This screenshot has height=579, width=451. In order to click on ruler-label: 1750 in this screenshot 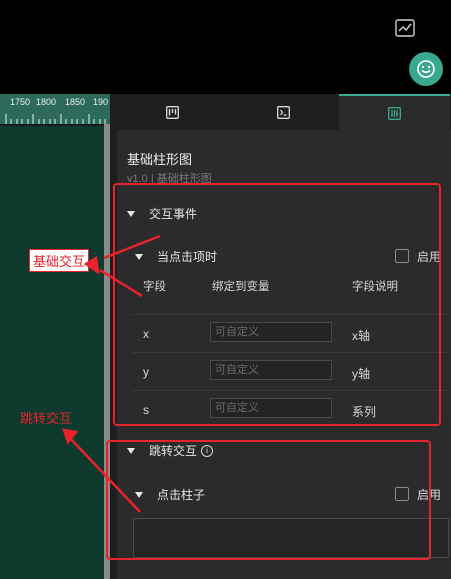, I will do `click(20, 102)`.